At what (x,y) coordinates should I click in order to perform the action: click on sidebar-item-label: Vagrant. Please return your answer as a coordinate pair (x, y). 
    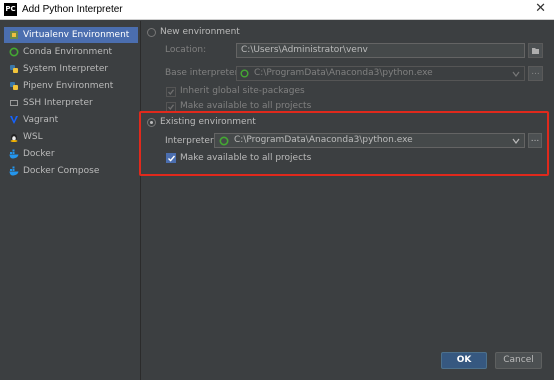
    Looking at the image, I should click on (41, 120).